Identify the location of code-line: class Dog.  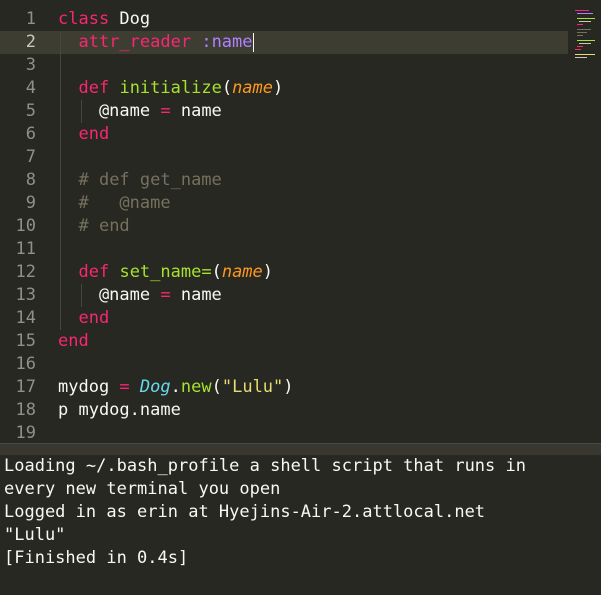
(313, 19).